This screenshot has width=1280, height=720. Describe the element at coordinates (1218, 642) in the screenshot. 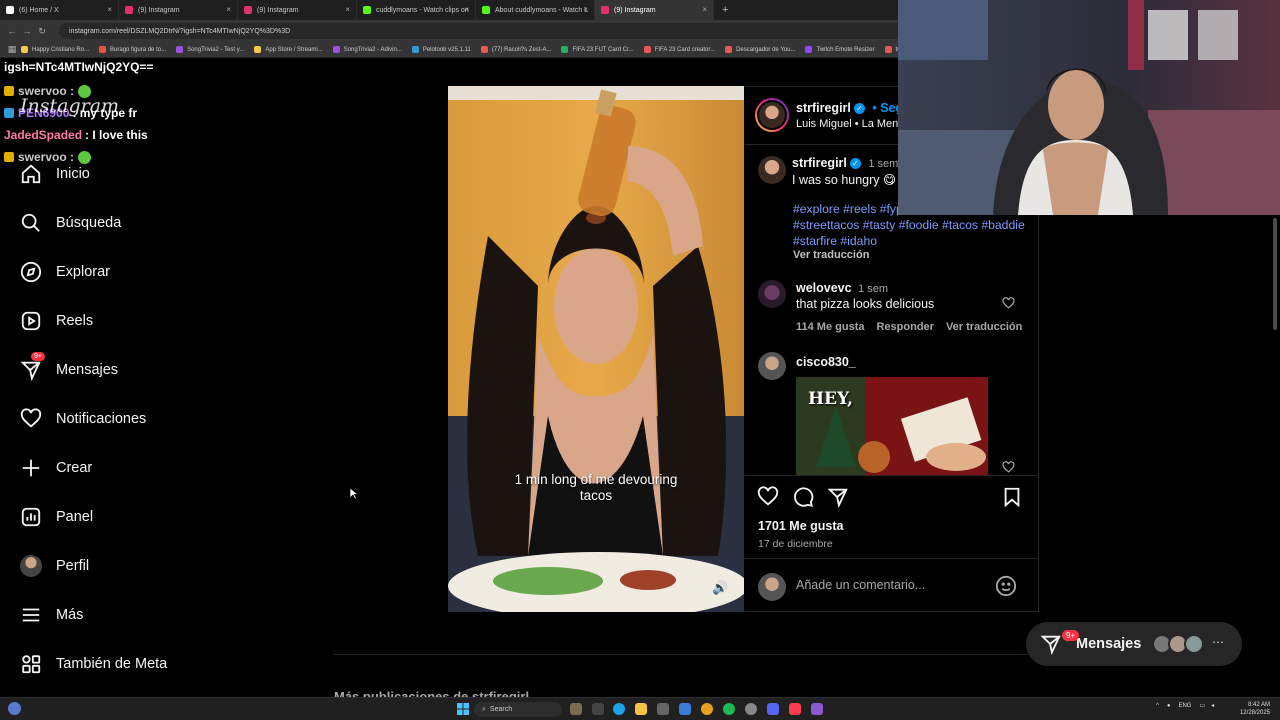

I see `more-icon: ⋯` at that location.